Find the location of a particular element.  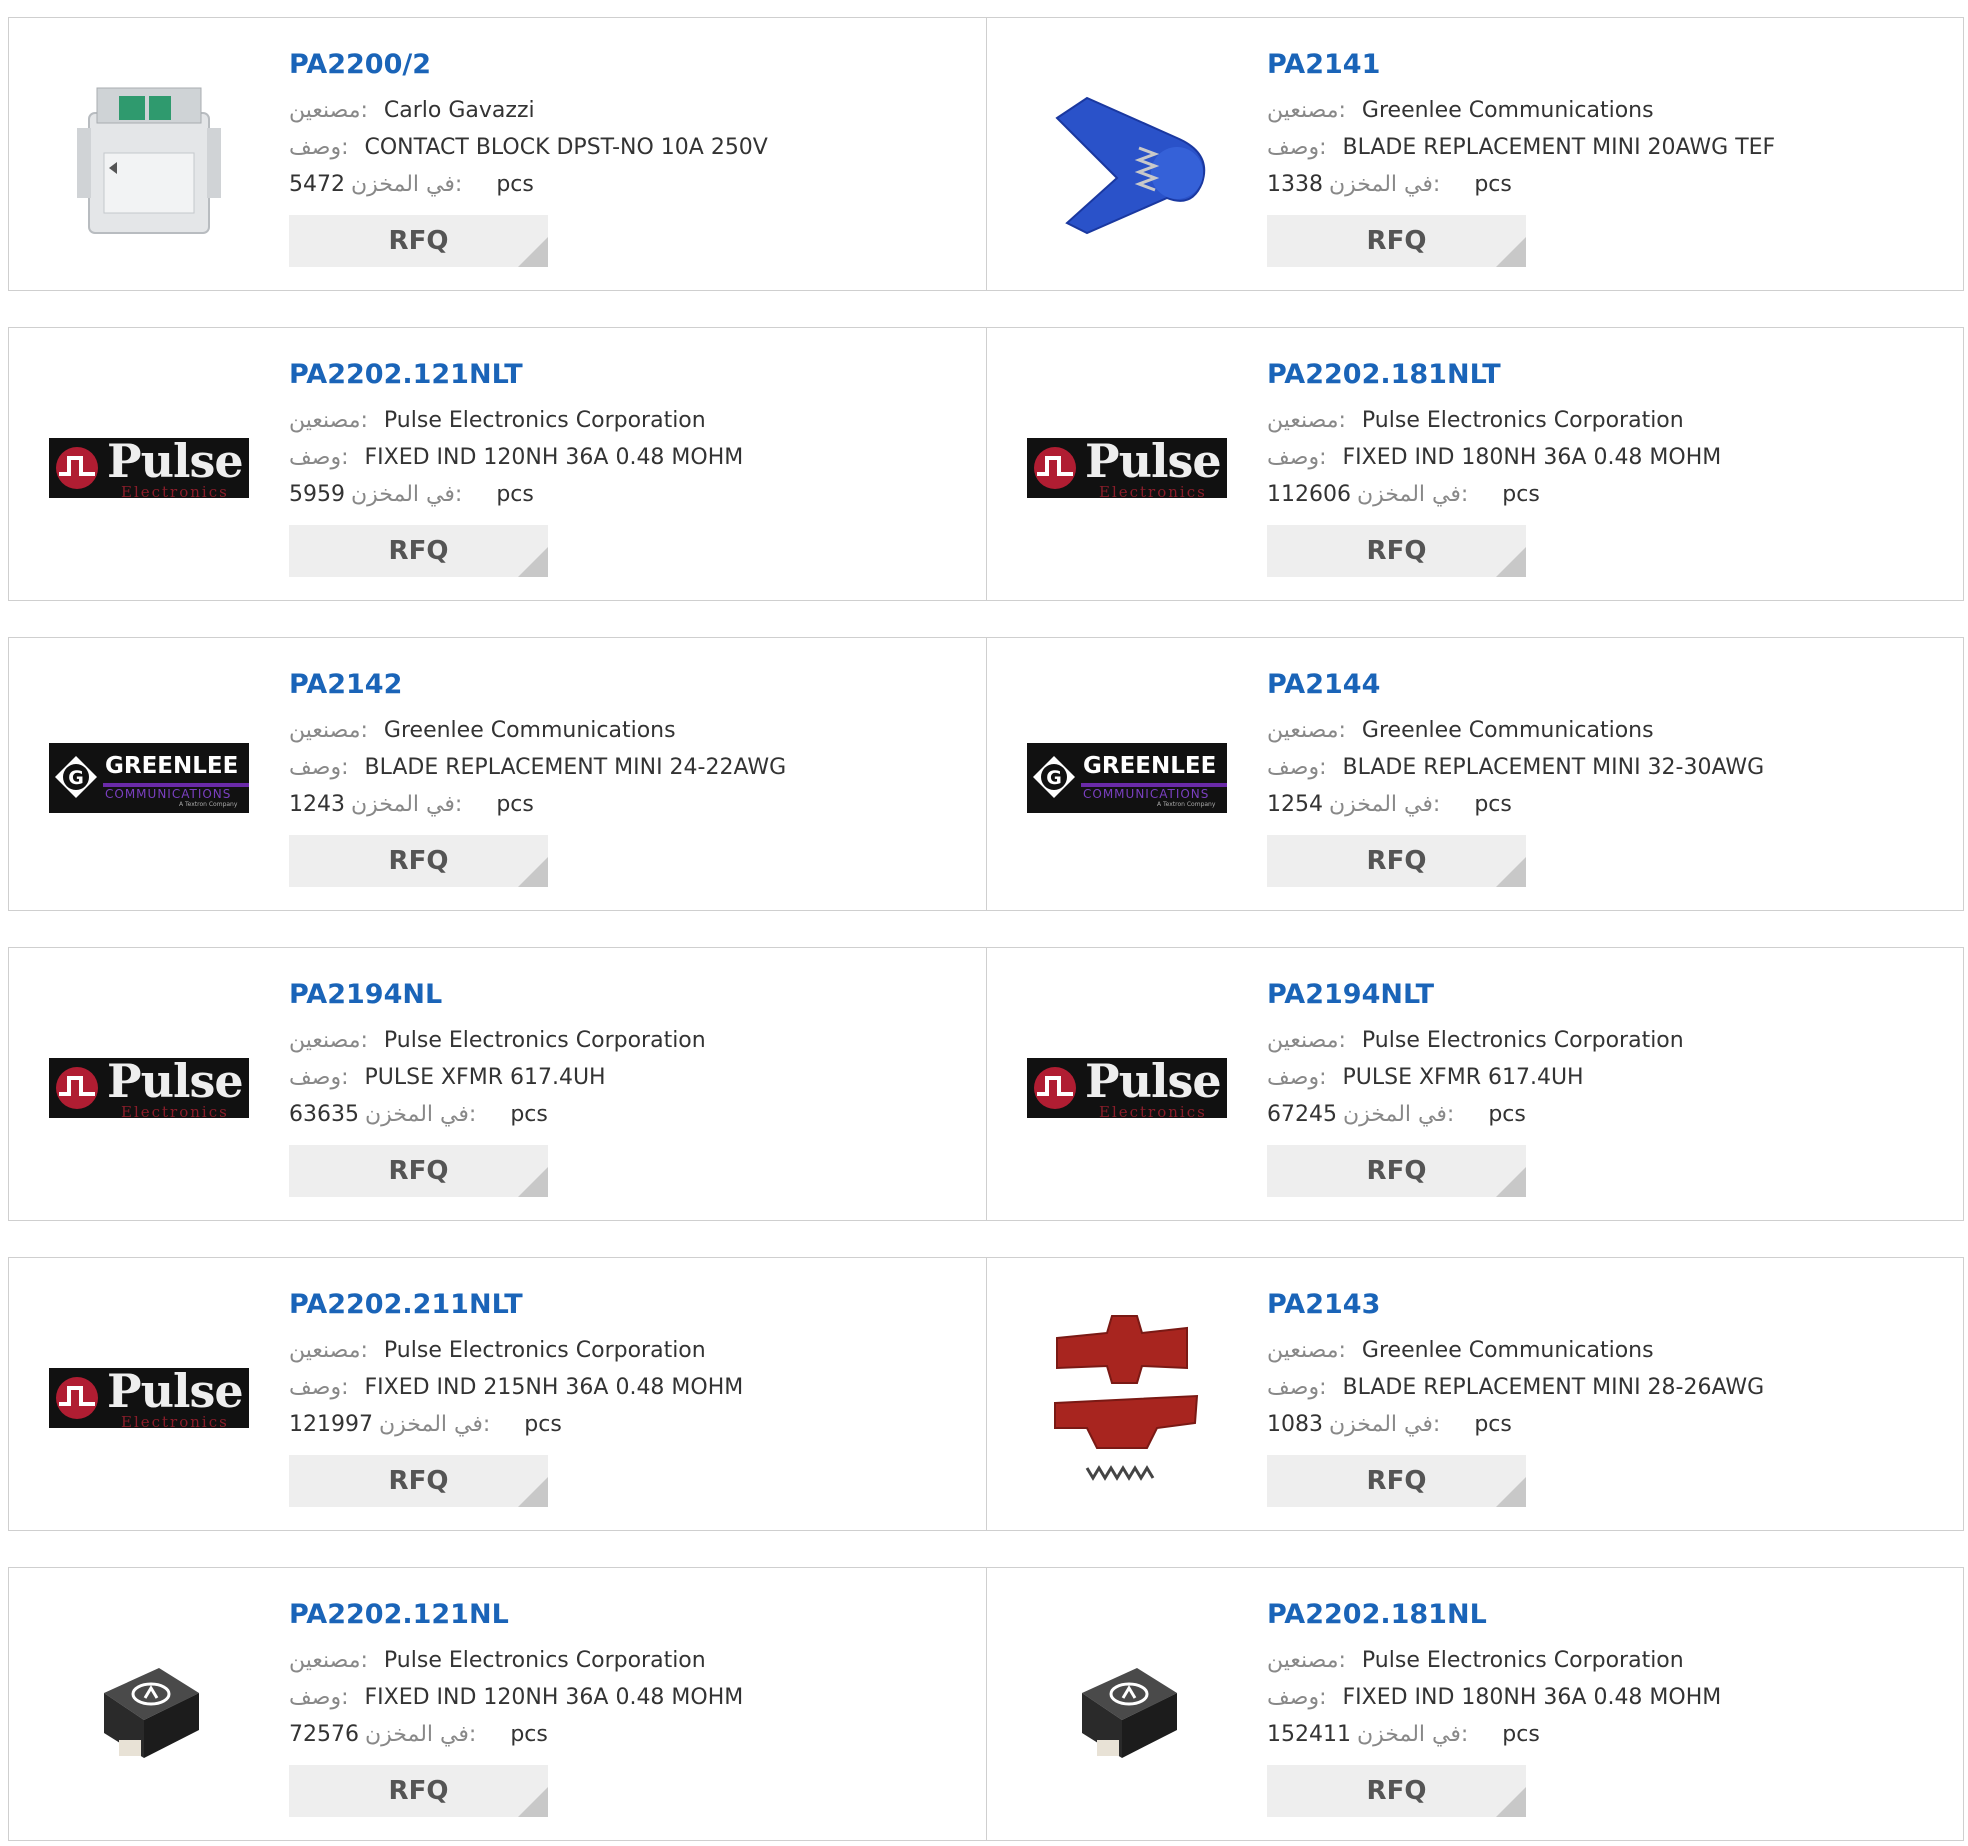

product-row: Pulse Electronics PA2194NL مصنعين is located at coordinates (986, 1084).